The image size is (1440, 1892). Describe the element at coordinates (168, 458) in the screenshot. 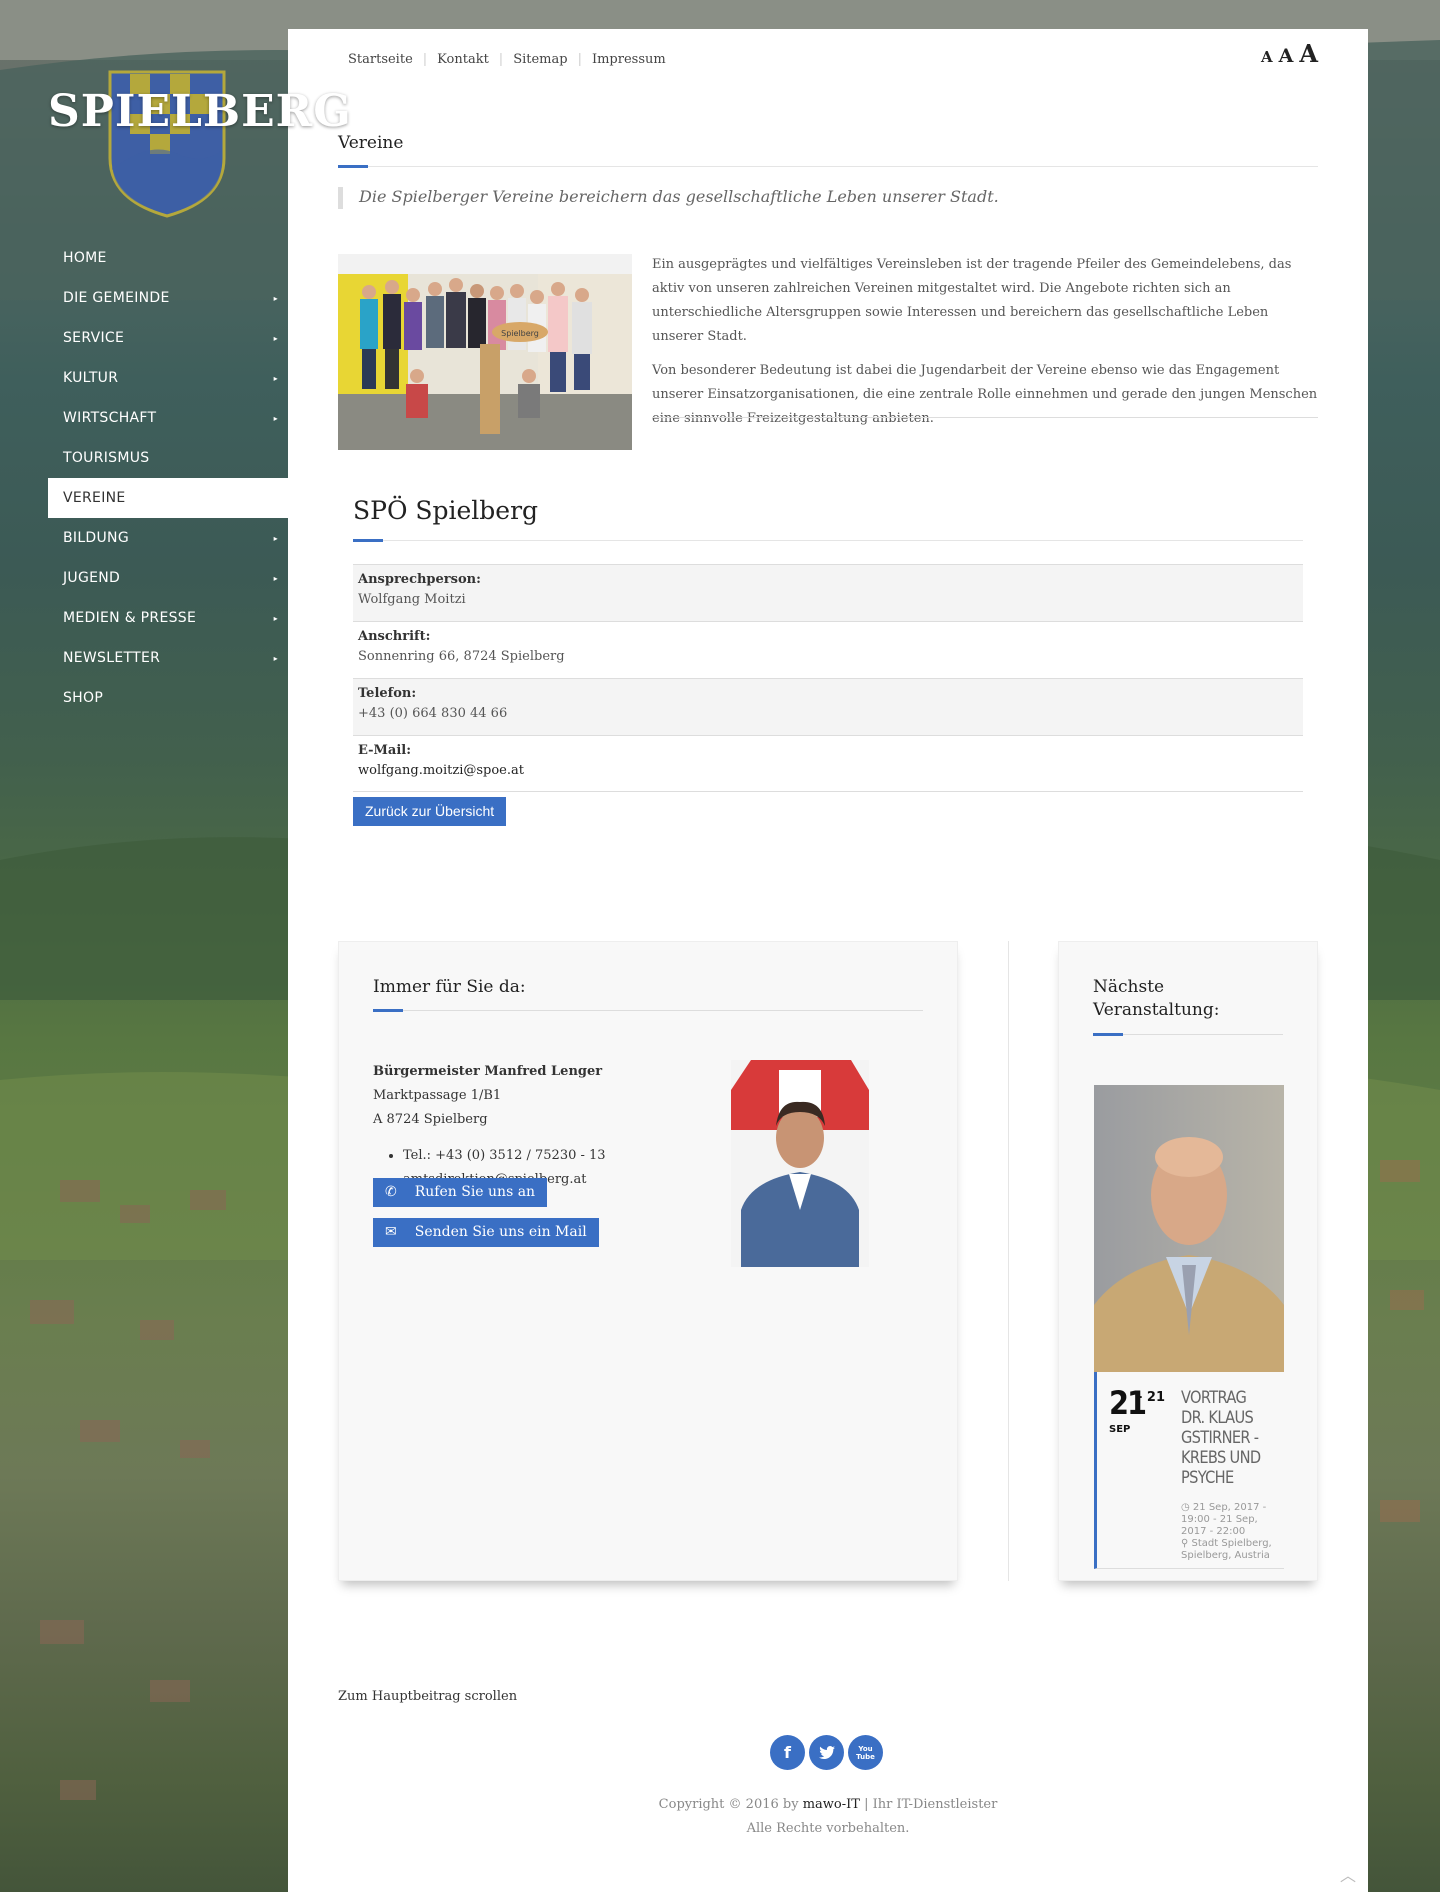

I see `nav-item-tourismus: TOURISMUS` at that location.